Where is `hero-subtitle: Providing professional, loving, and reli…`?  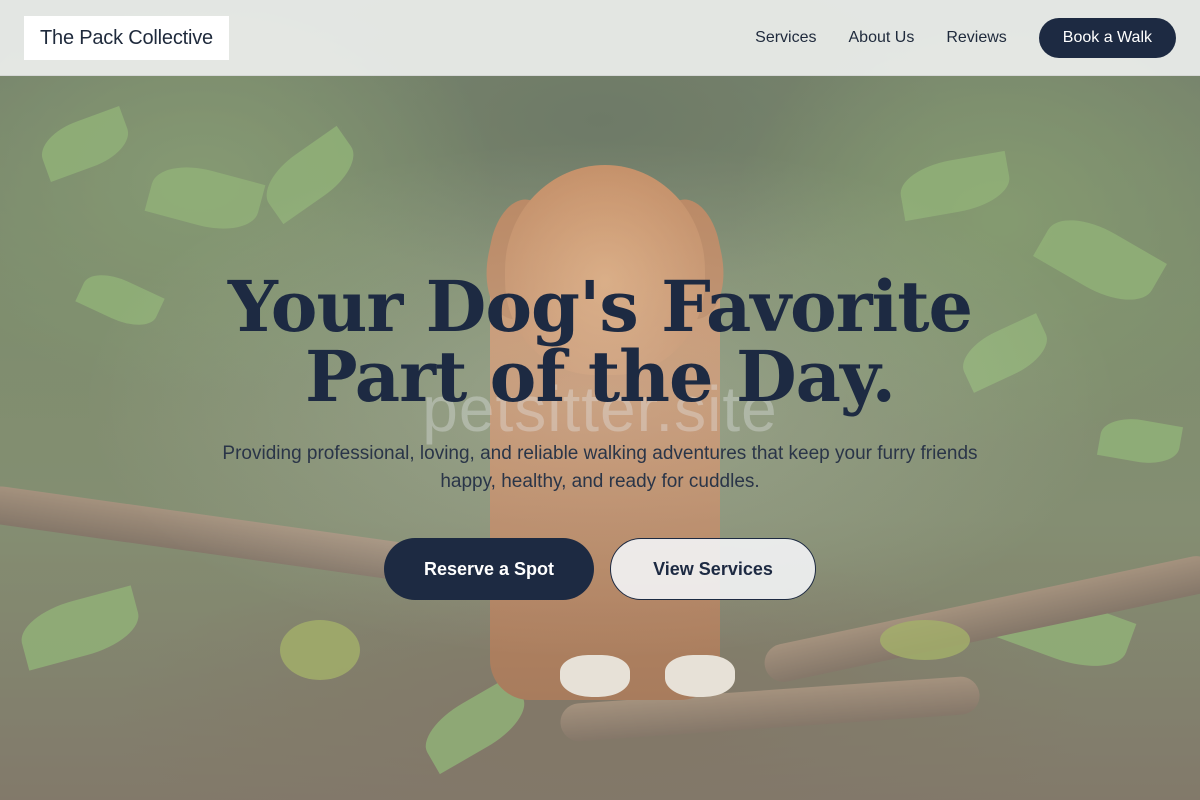
hero-subtitle: Providing professional, loving, and reli… is located at coordinates (600, 467).